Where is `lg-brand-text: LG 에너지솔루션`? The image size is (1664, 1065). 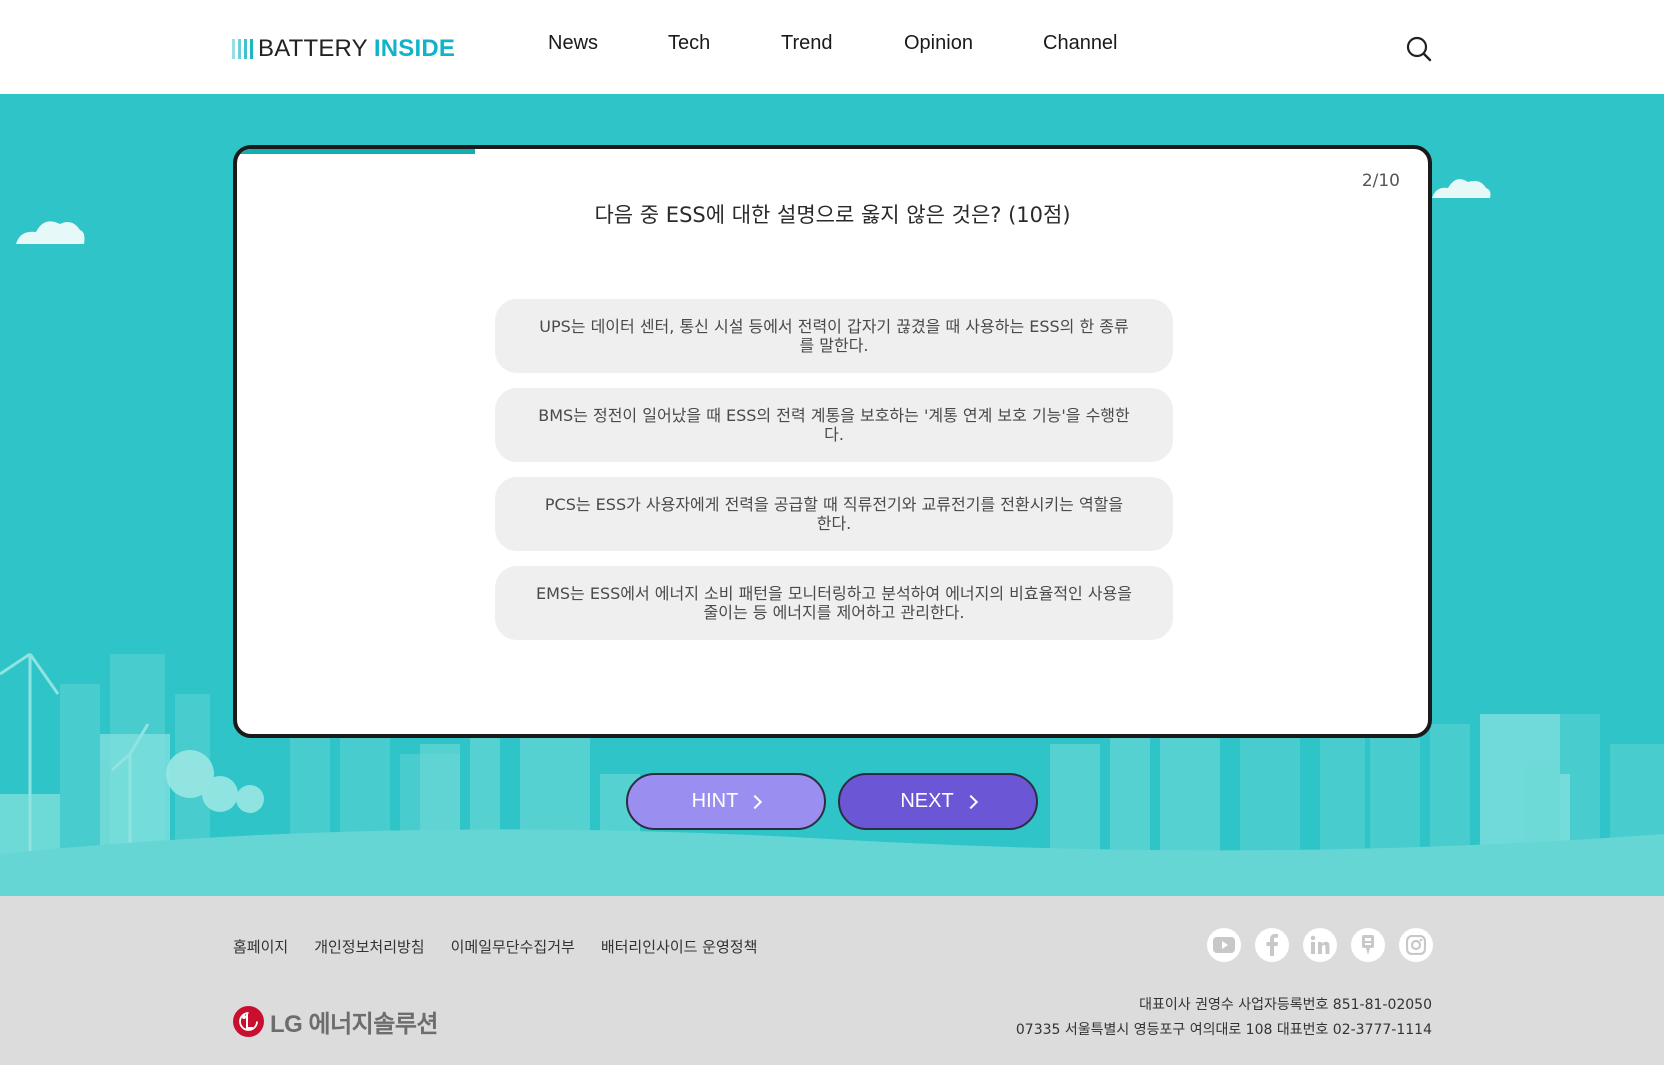 lg-brand-text: LG 에너지솔루션 is located at coordinates (354, 1024).